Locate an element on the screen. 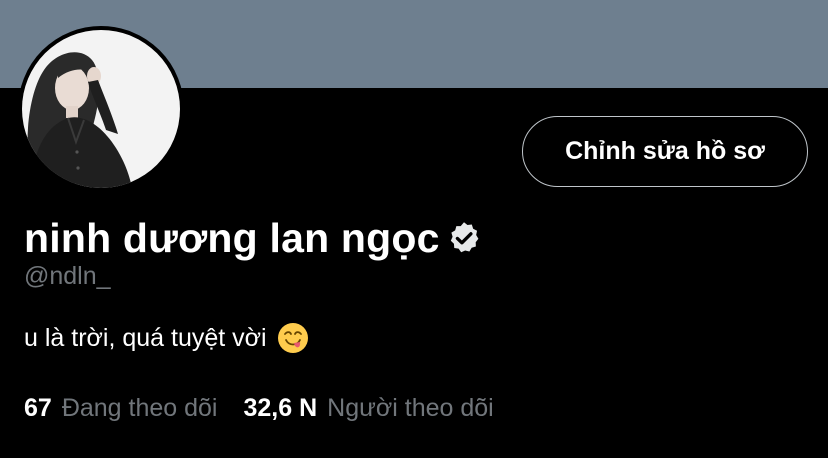 Image resolution: width=828 pixels, height=458 pixels. followers-count: 32,6 N is located at coordinates (280, 408).